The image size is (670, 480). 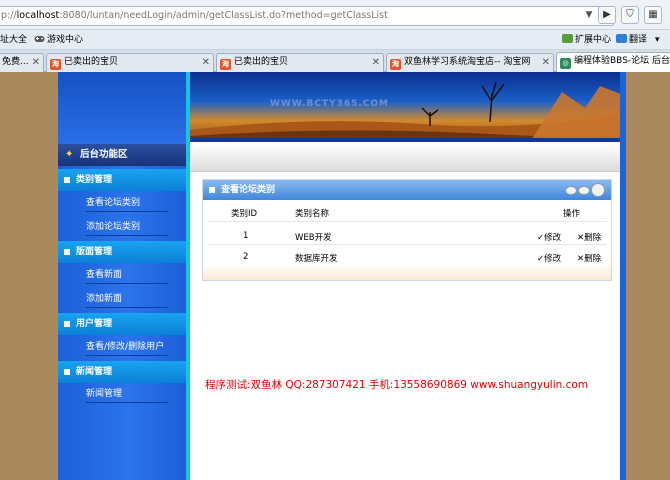 What do you see at coordinates (630, 15) in the screenshot?
I see `shield-icon: ⛉` at bounding box center [630, 15].